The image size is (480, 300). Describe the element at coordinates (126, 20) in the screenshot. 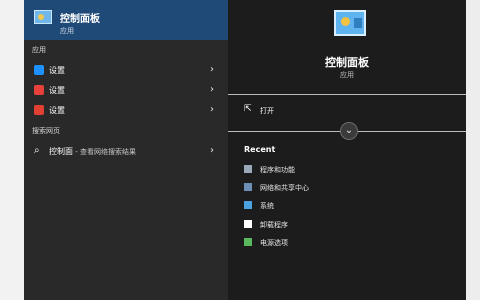

I see `best-match-item: 控制面板 应用` at that location.